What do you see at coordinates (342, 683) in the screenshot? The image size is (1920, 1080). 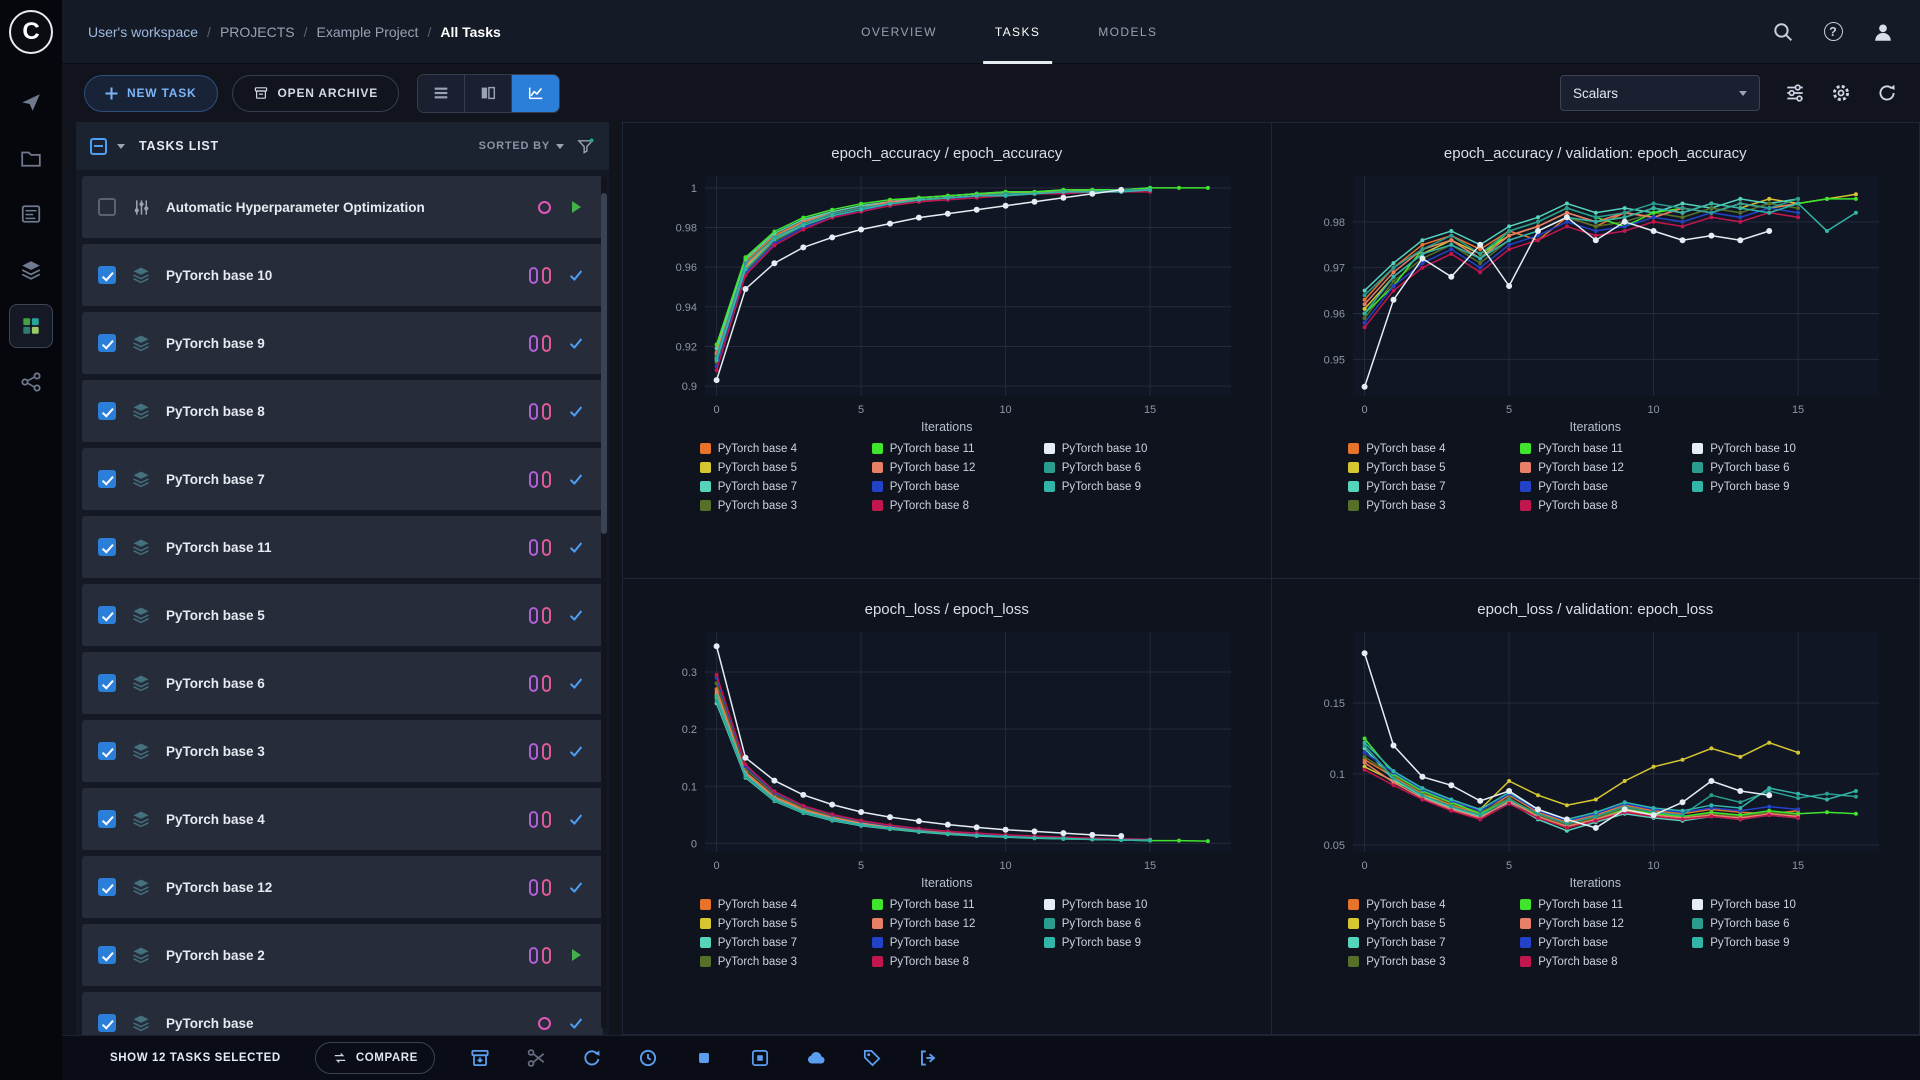 I see `task-row: PyTorch base 6` at bounding box center [342, 683].